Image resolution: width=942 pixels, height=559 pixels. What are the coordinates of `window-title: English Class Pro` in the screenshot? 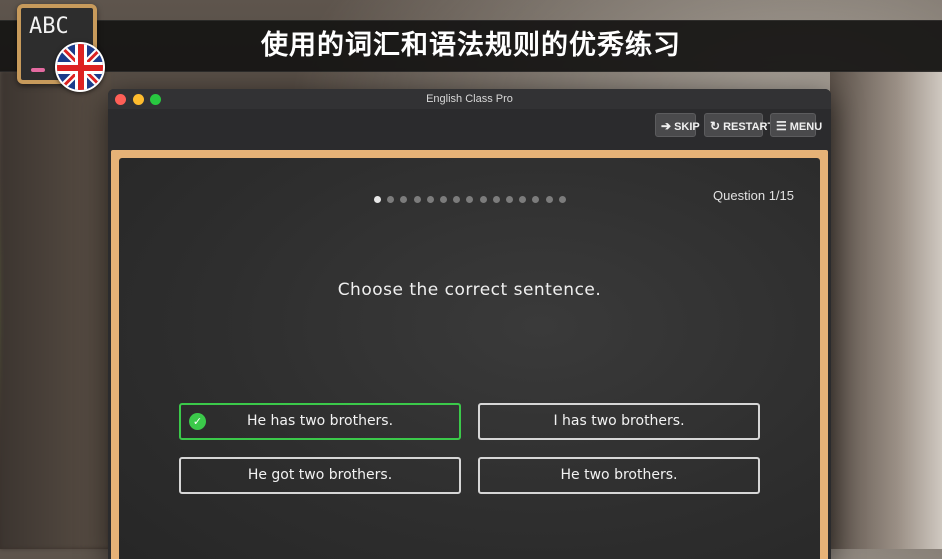 It's located at (469, 99).